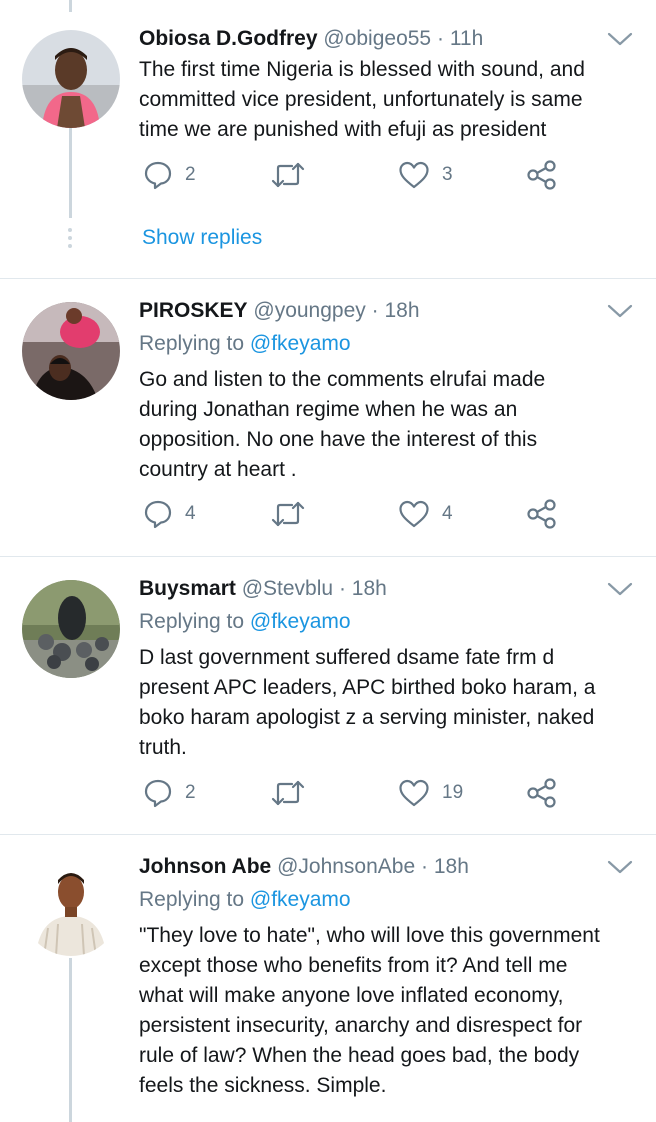 This screenshot has height=1122, width=656. I want to click on tweet-text-line: truth., so click(163, 747).